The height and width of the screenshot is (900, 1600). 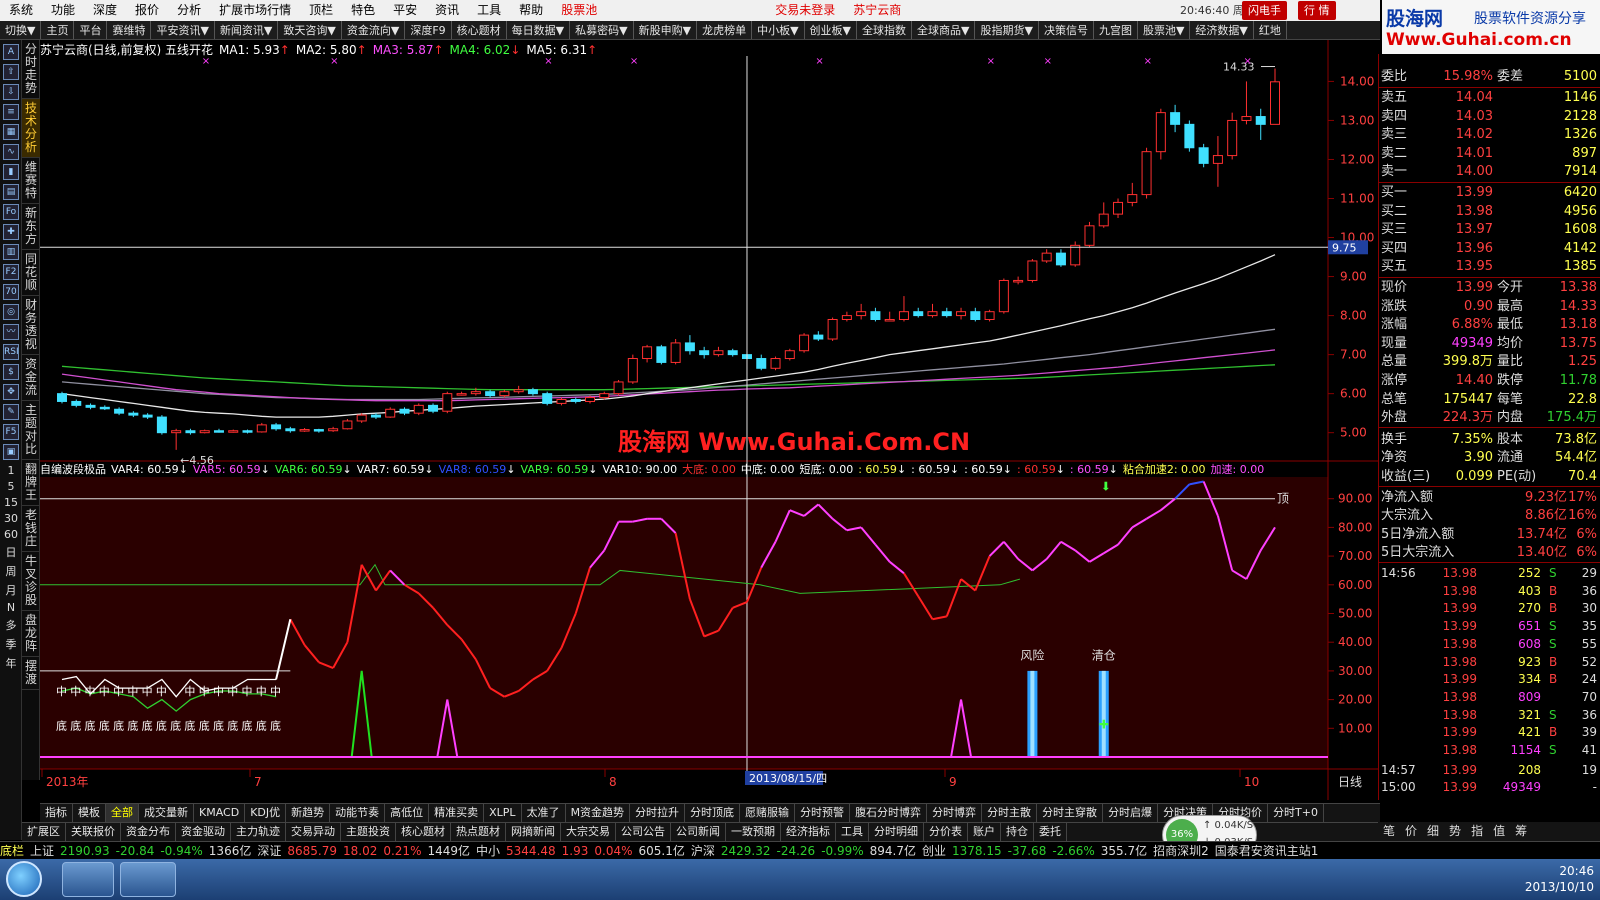 I want to click on toolbar-item: 全球指数, so click(x=885, y=30).